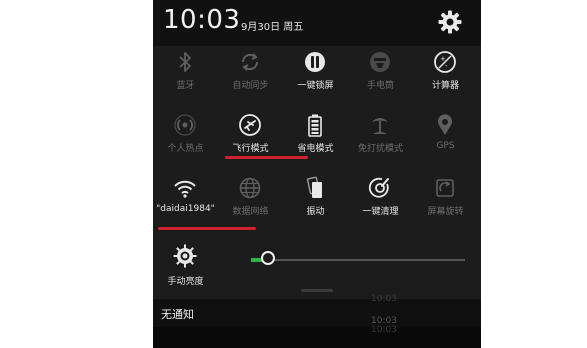 This screenshot has width=587, height=348. I want to click on vibrate-icon, so click(314, 187).